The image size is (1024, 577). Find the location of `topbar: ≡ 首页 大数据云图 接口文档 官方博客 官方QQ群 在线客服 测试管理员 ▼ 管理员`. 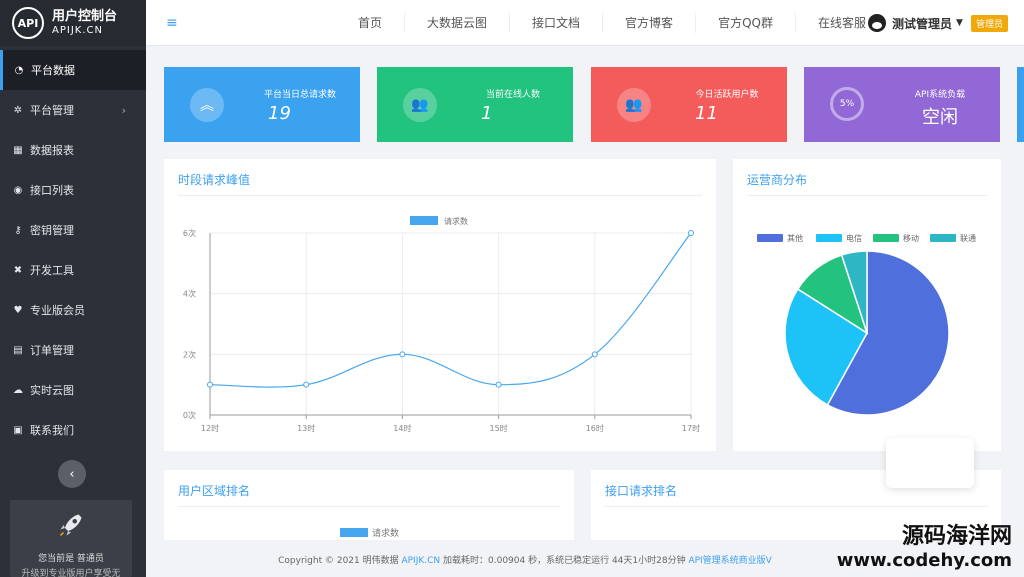

topbar: ≡ 首页 大数据云图 接口文档 官方博客 官方QQ群 在线客服 测试管理员 ▼ 管理员 is located at coordinates (585, 23).